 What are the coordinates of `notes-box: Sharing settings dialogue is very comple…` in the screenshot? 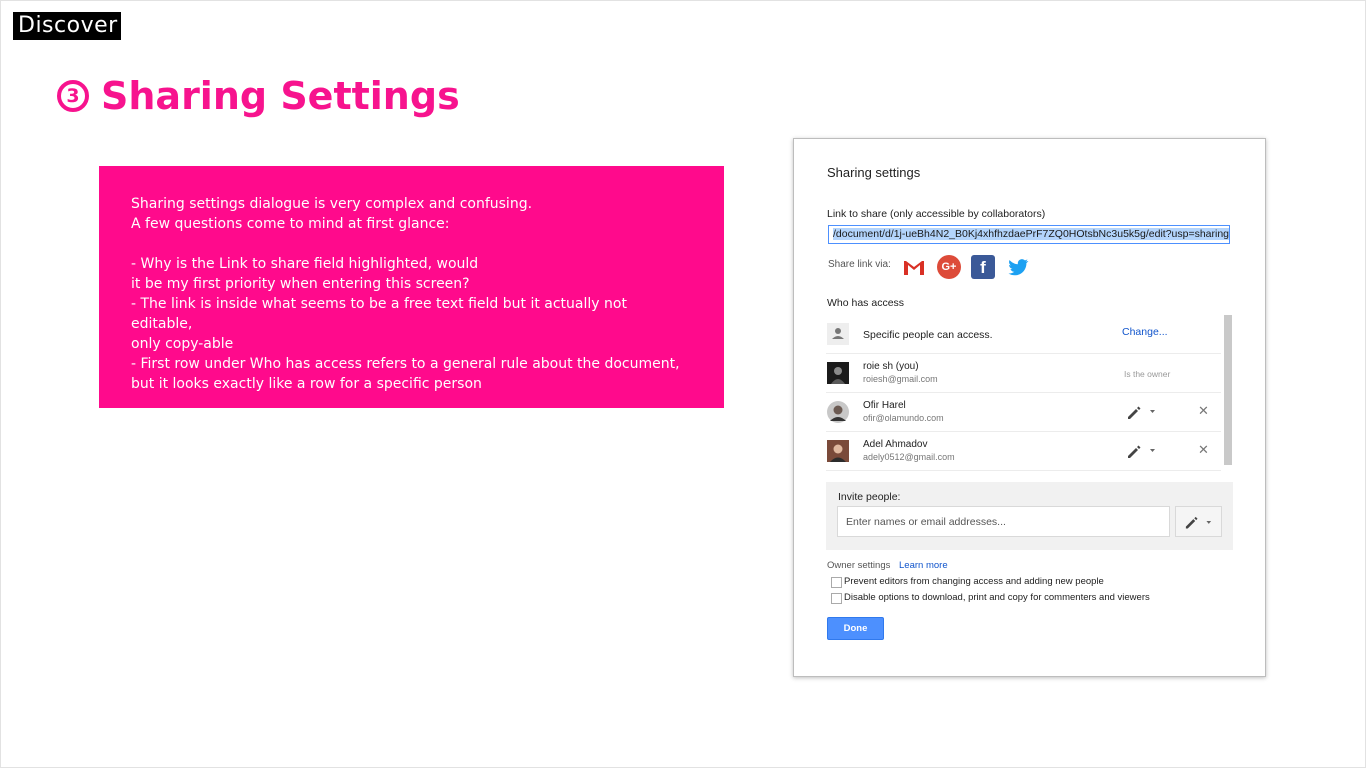 It's located at (411, 287).